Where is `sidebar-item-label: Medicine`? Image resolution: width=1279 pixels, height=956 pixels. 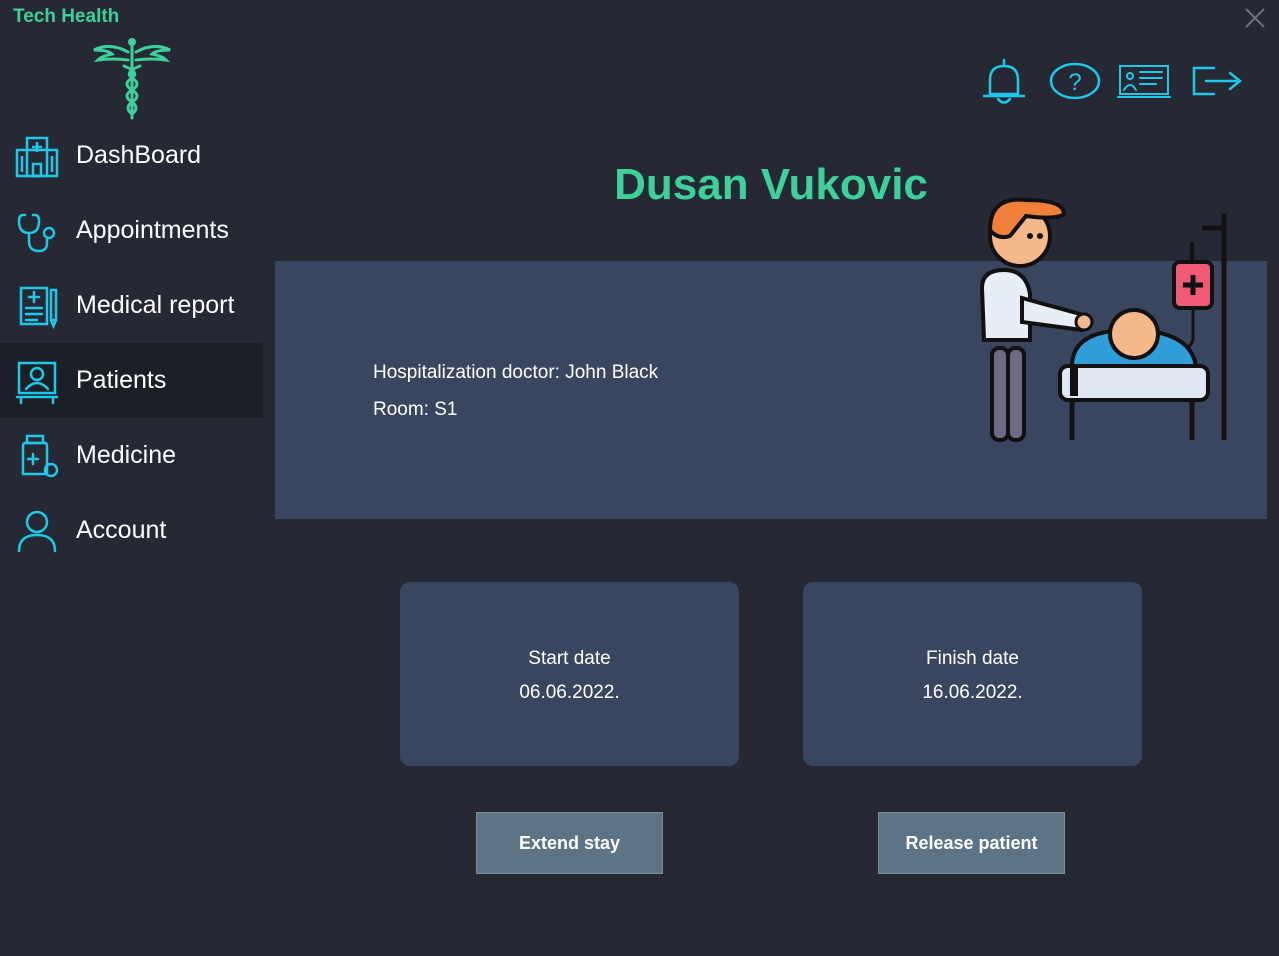 sidebar-item-label: Medicine is located at coordinates (126, 455).